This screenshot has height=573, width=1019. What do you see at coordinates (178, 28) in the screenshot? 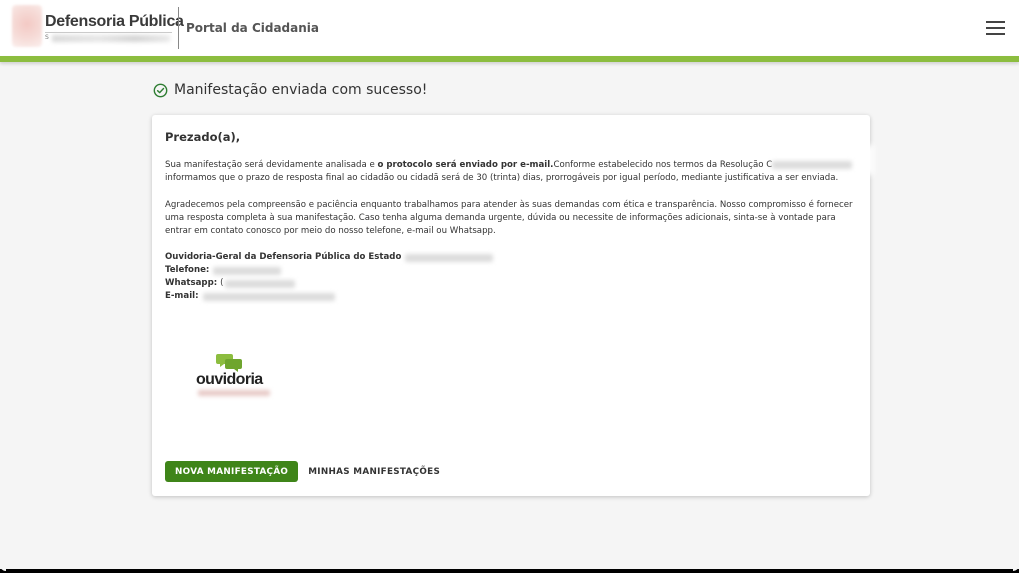
I see `header-divider` at bounding box center [178, 28].